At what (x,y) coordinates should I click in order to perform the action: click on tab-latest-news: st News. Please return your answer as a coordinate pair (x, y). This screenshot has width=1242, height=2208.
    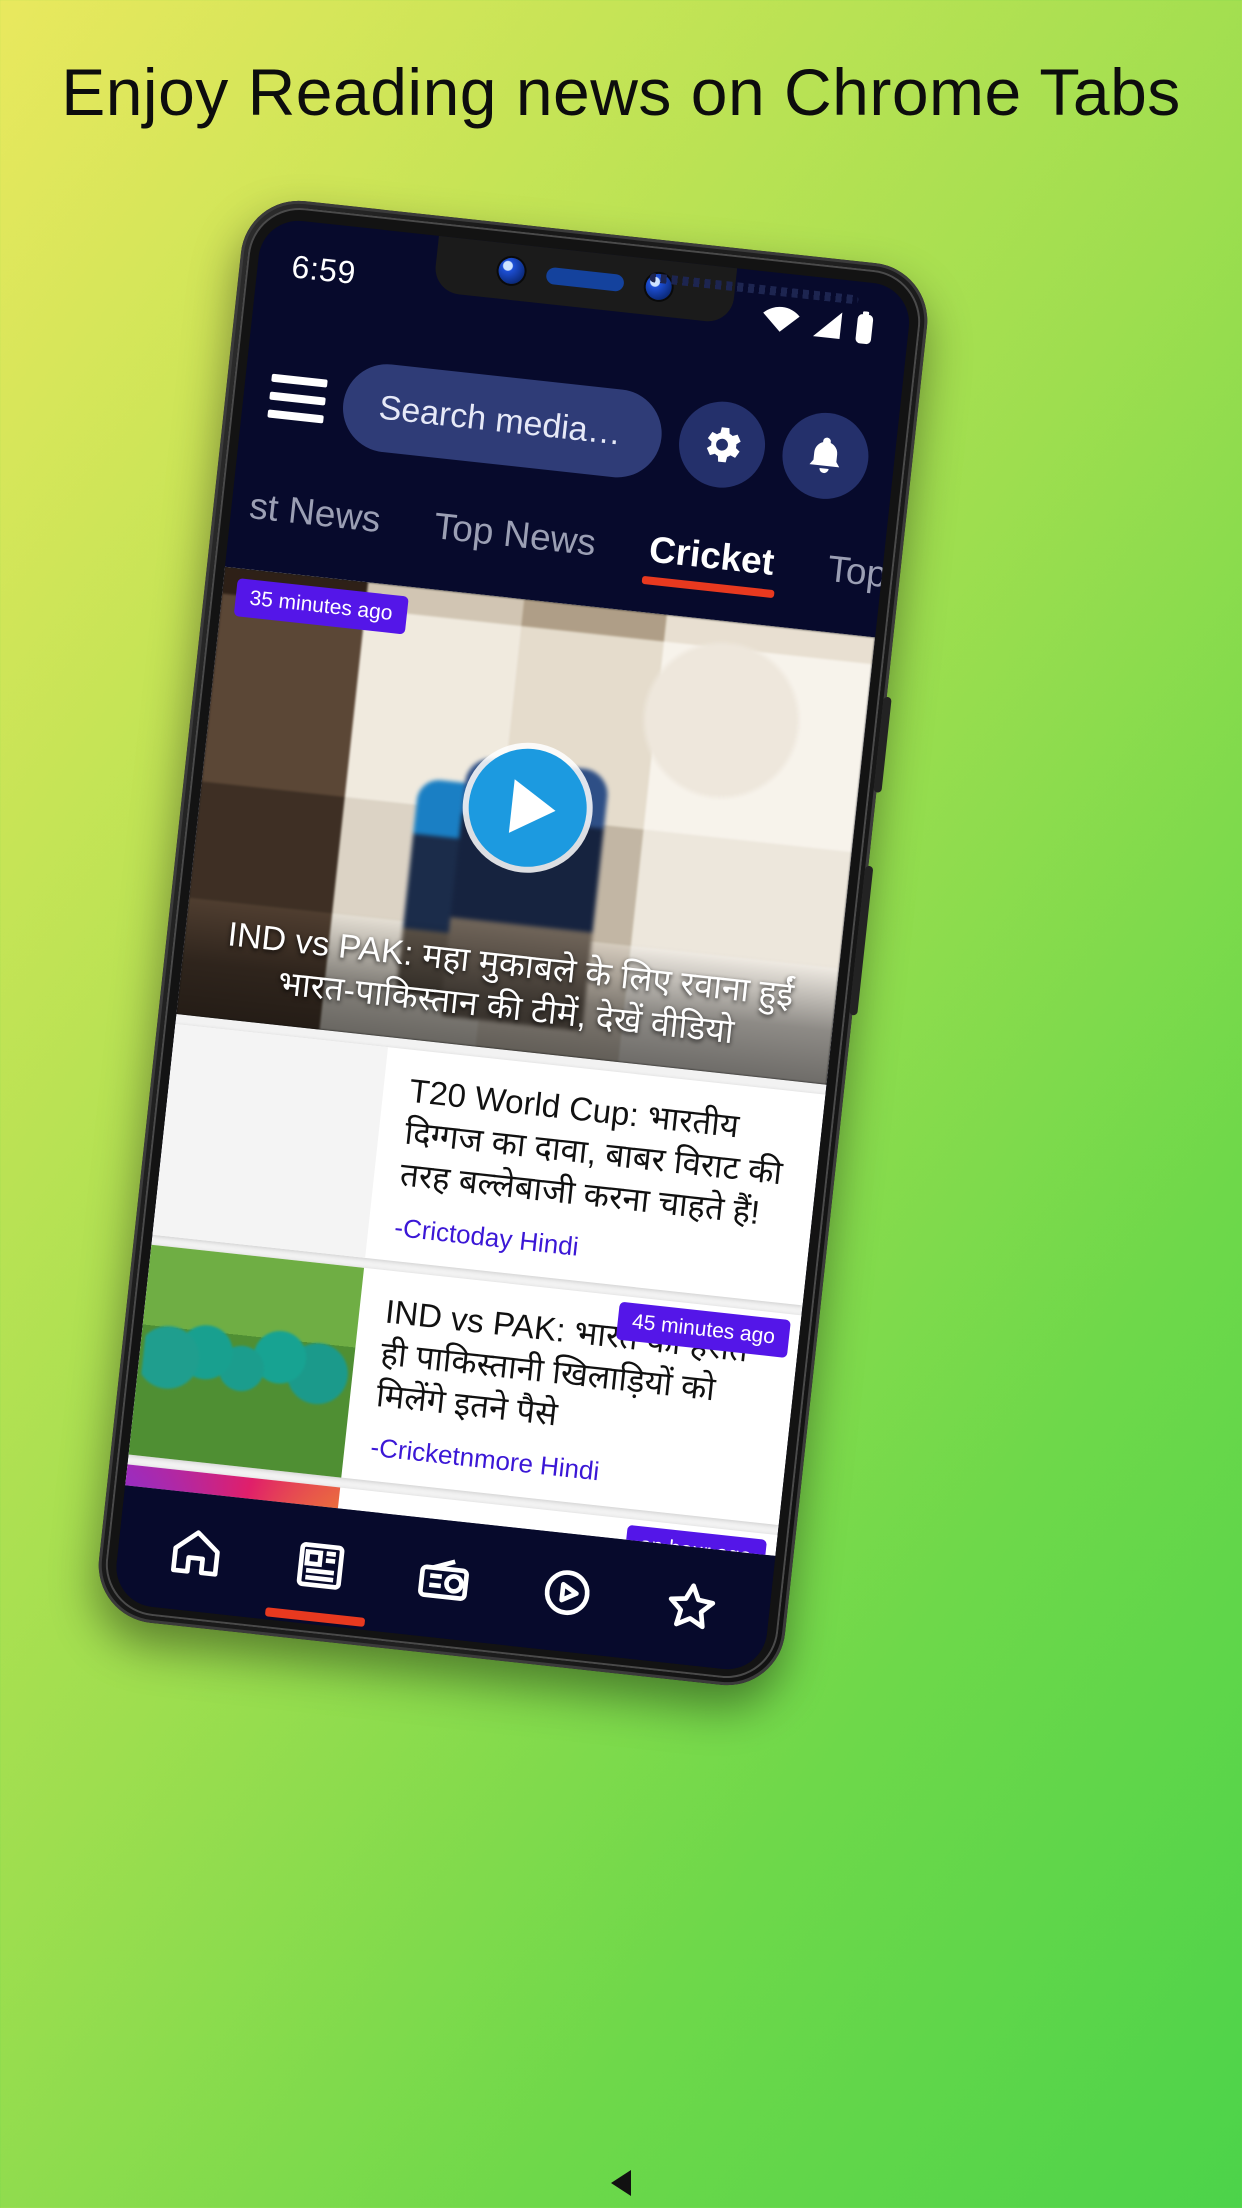
    Looking at the image, I should click on (314, 519).